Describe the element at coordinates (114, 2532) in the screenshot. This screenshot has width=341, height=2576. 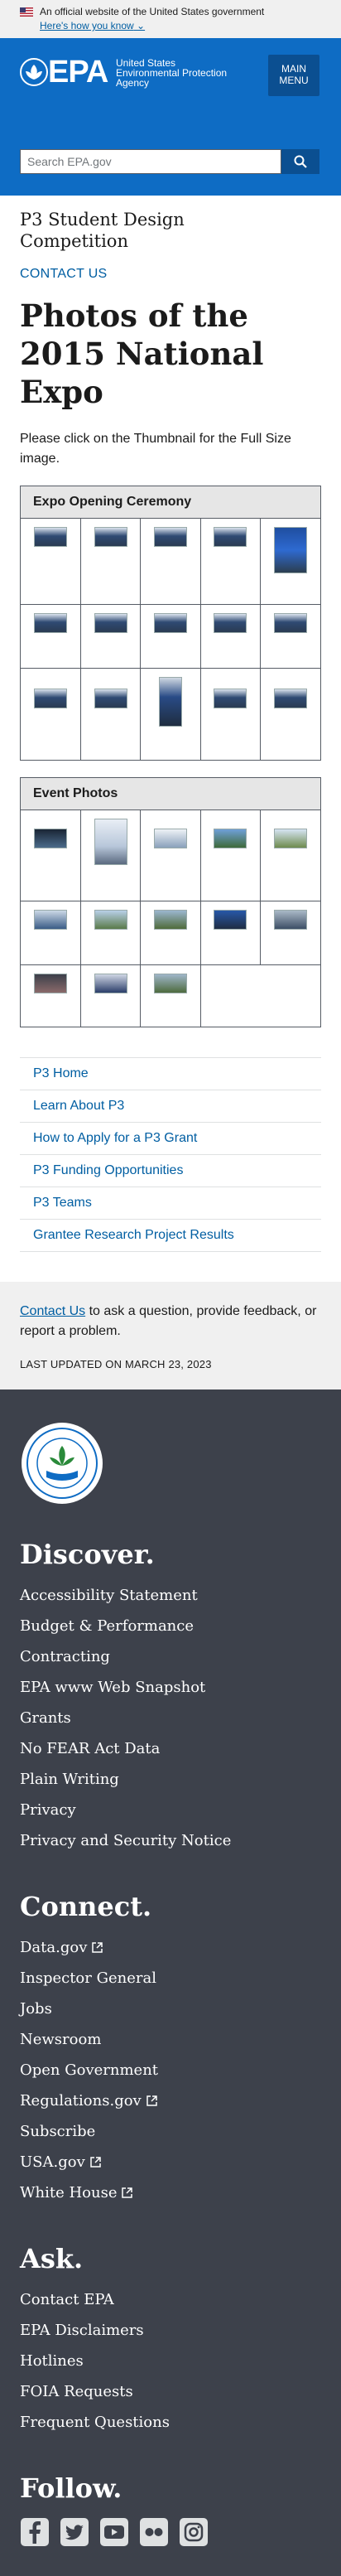
I see `youtube-icon` at that location.